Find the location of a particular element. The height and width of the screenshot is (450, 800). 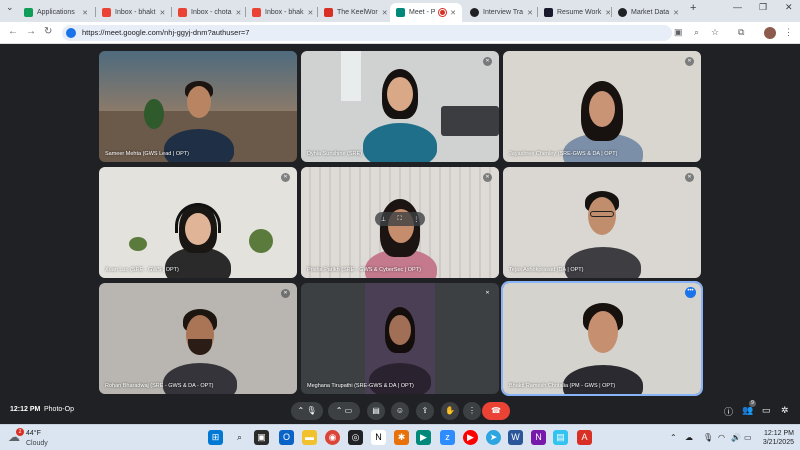

tab-search-icon: ⌄ is located at coordinates (10, 7).